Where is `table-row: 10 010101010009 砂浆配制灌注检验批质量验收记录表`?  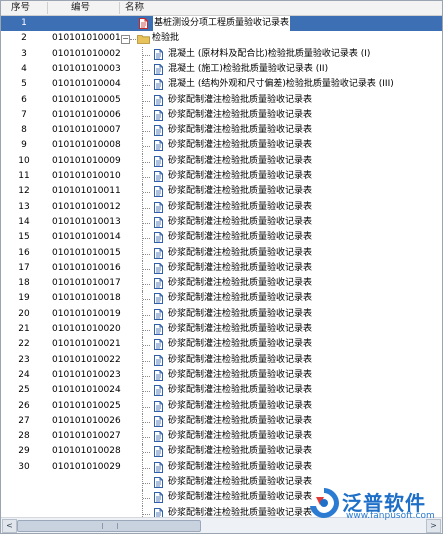 table-row: 10 010101010009 砂浆配制灌注检验批质量验收记录表 is located at coordinates (221, 161).